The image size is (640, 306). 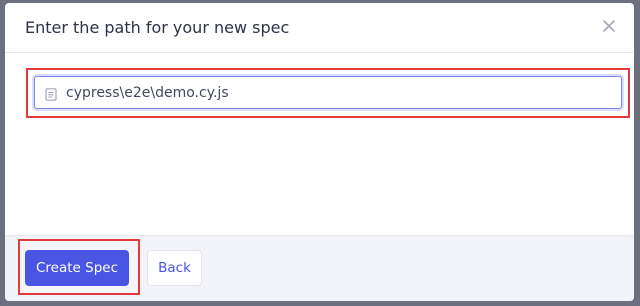 I want to click on close-icon, so click(x=609, y=26).